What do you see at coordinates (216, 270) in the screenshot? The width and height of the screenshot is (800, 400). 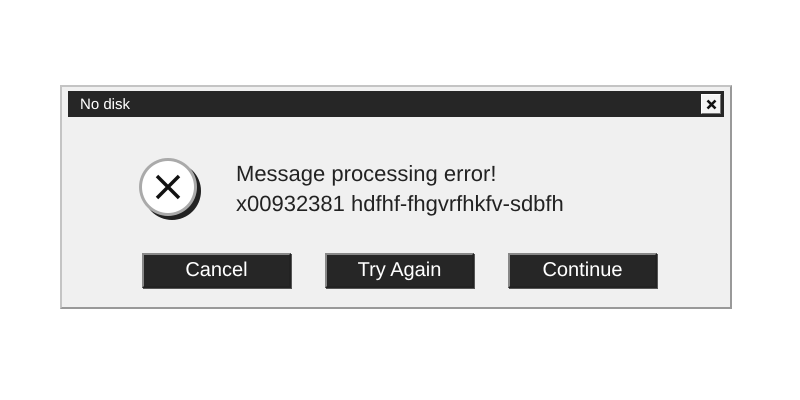 I see `dialog-button: Cancel` at bounding box center [216, 270].